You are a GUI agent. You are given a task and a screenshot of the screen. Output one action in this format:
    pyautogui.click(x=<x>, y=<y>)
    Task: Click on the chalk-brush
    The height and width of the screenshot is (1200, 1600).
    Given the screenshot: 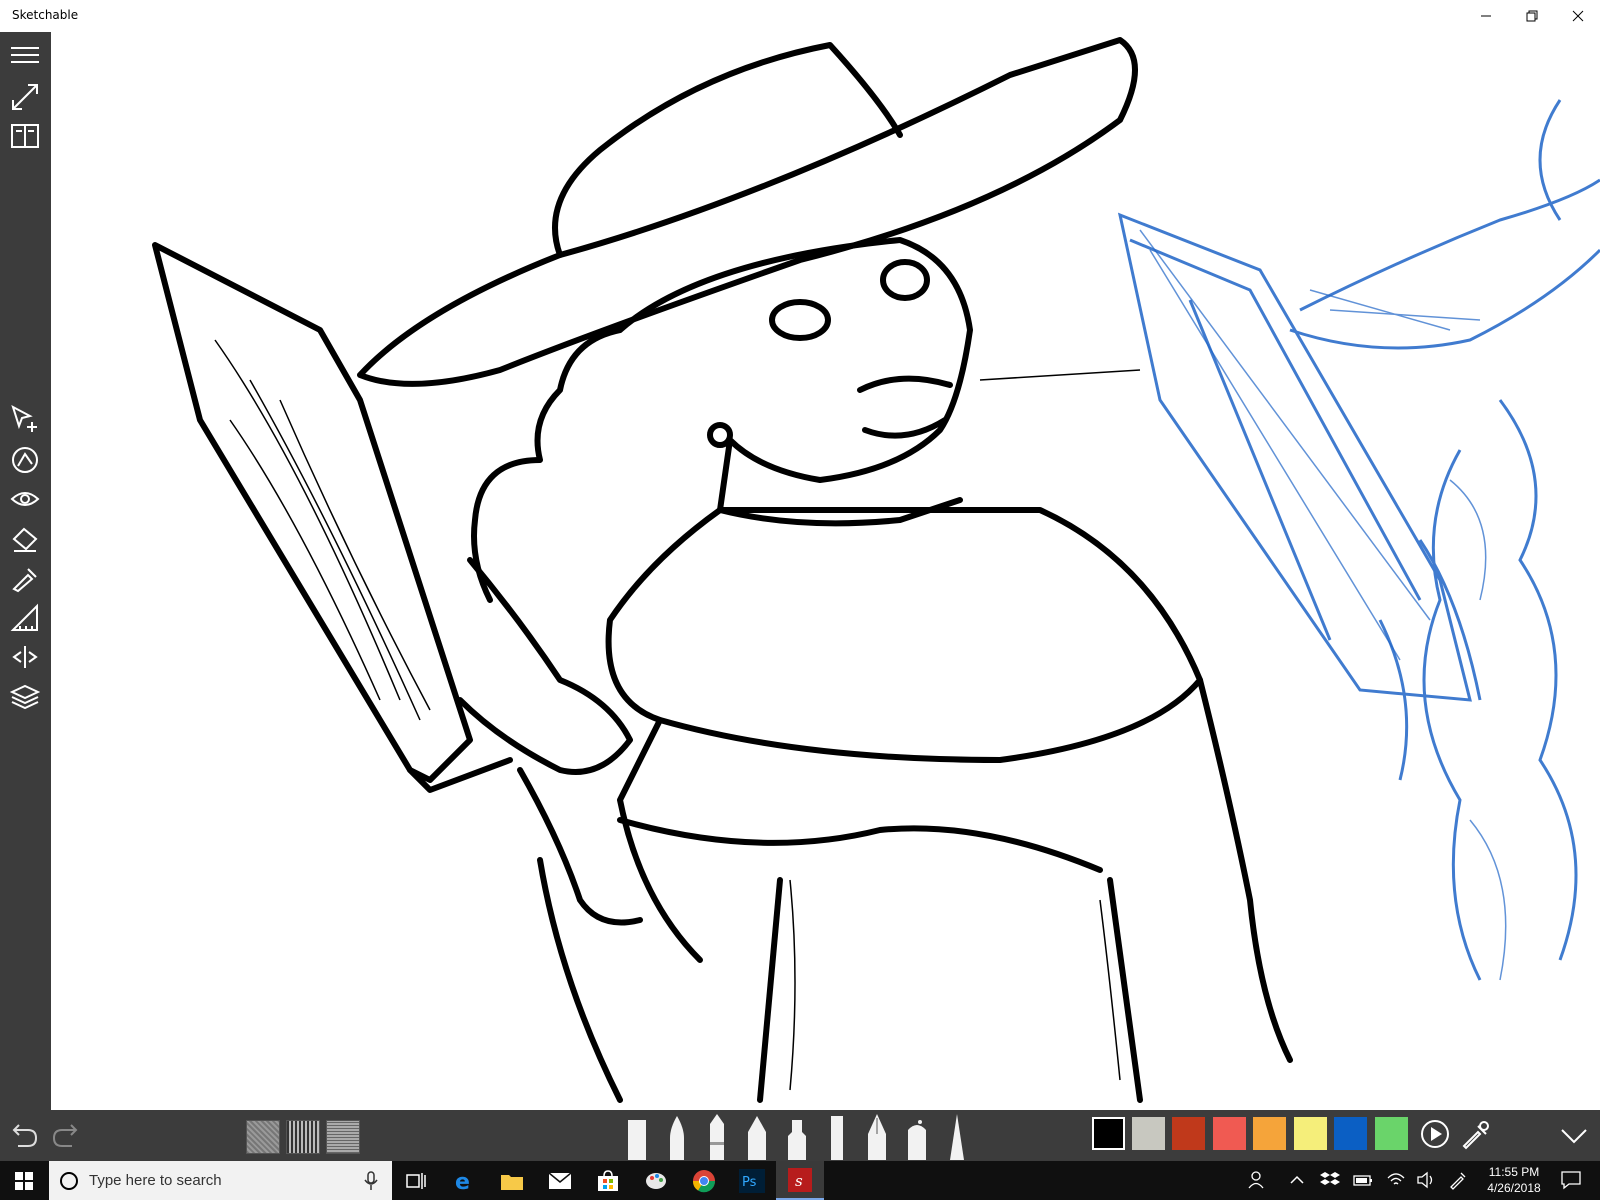 What is the action you would take?
    pyautogui.click(x=957, y=1136)
    